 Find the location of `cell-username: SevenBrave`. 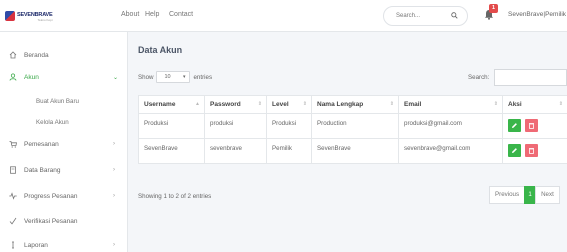

cell-username: SevenBrave is located at coordinates (171, 151).